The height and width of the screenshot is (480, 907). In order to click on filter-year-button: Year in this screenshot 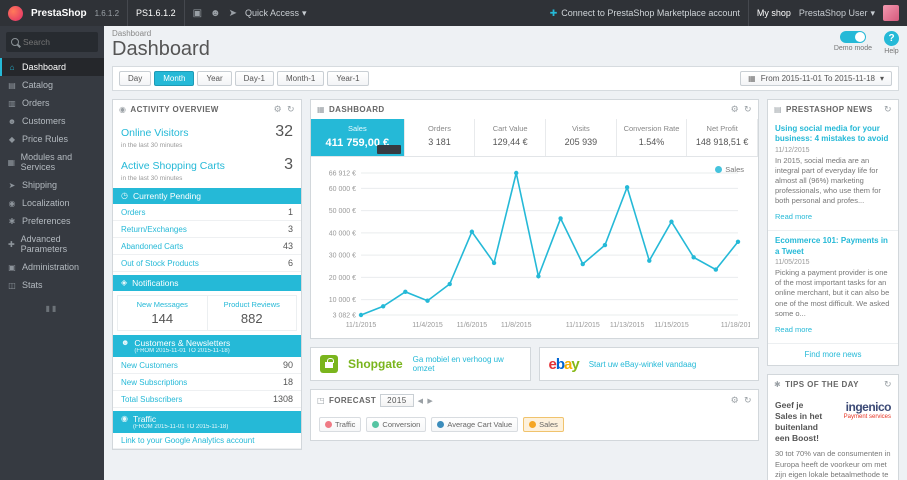, I will do `click(214, 78)`.